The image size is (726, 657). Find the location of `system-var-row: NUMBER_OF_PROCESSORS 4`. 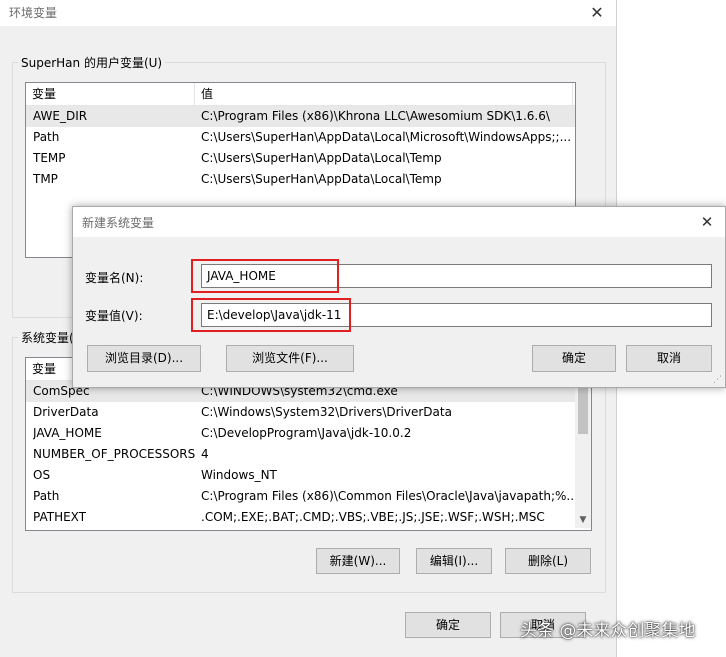

system-var-row: NUMBER_OF_PROCESSORS 4 is located at coordinates (308, 454).